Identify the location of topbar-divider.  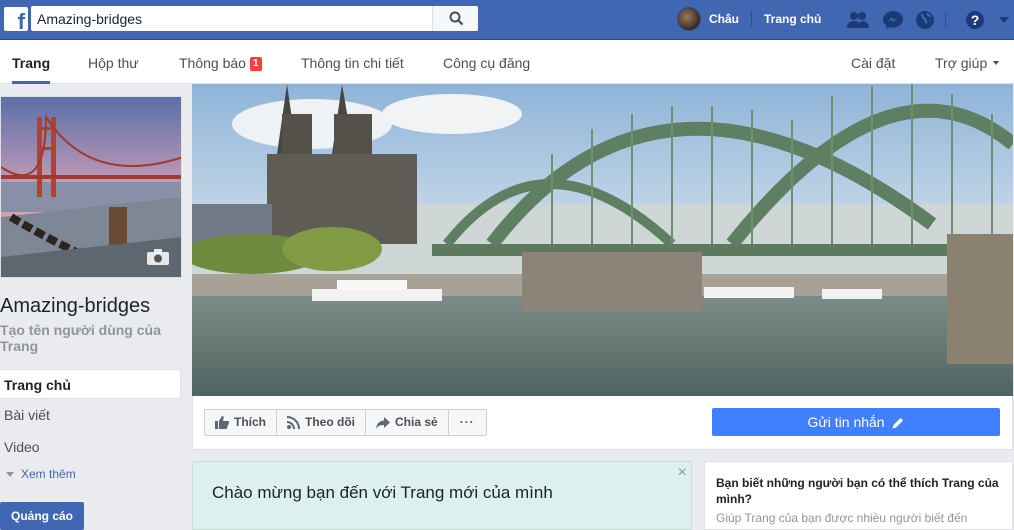
(751, 19).